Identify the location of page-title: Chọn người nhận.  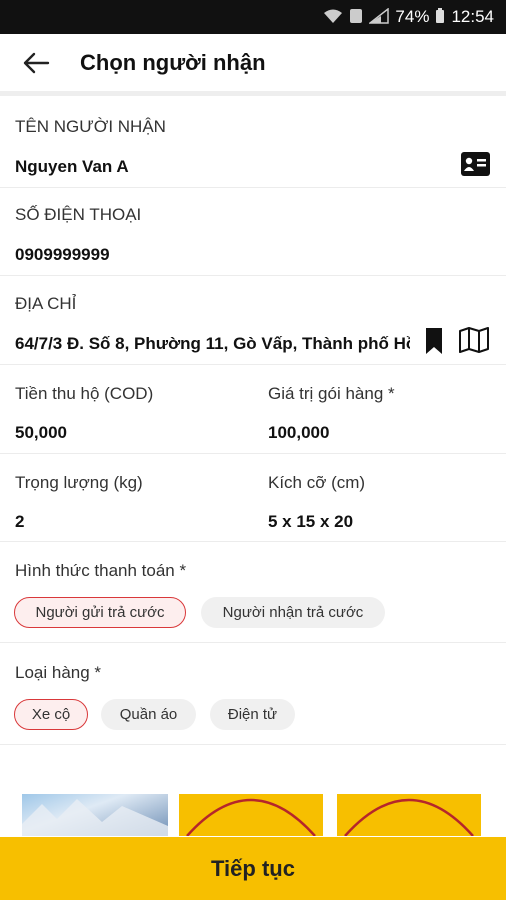
(173, 62).